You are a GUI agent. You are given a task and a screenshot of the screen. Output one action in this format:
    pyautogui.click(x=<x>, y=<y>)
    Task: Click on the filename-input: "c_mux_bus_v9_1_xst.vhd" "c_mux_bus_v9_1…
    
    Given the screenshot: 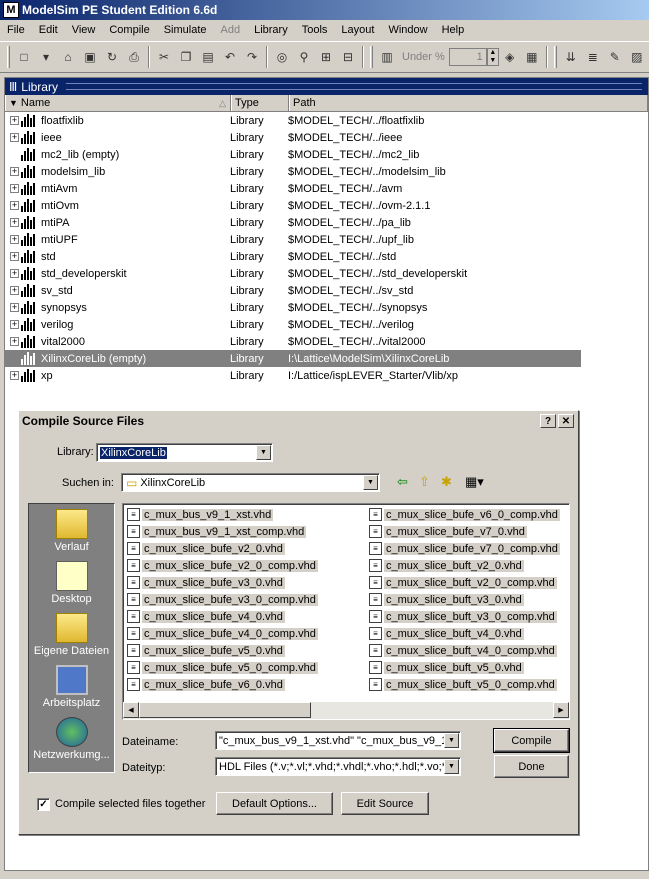 What is the action you would take?
    pyautogui.click(x=338, y=740)
    